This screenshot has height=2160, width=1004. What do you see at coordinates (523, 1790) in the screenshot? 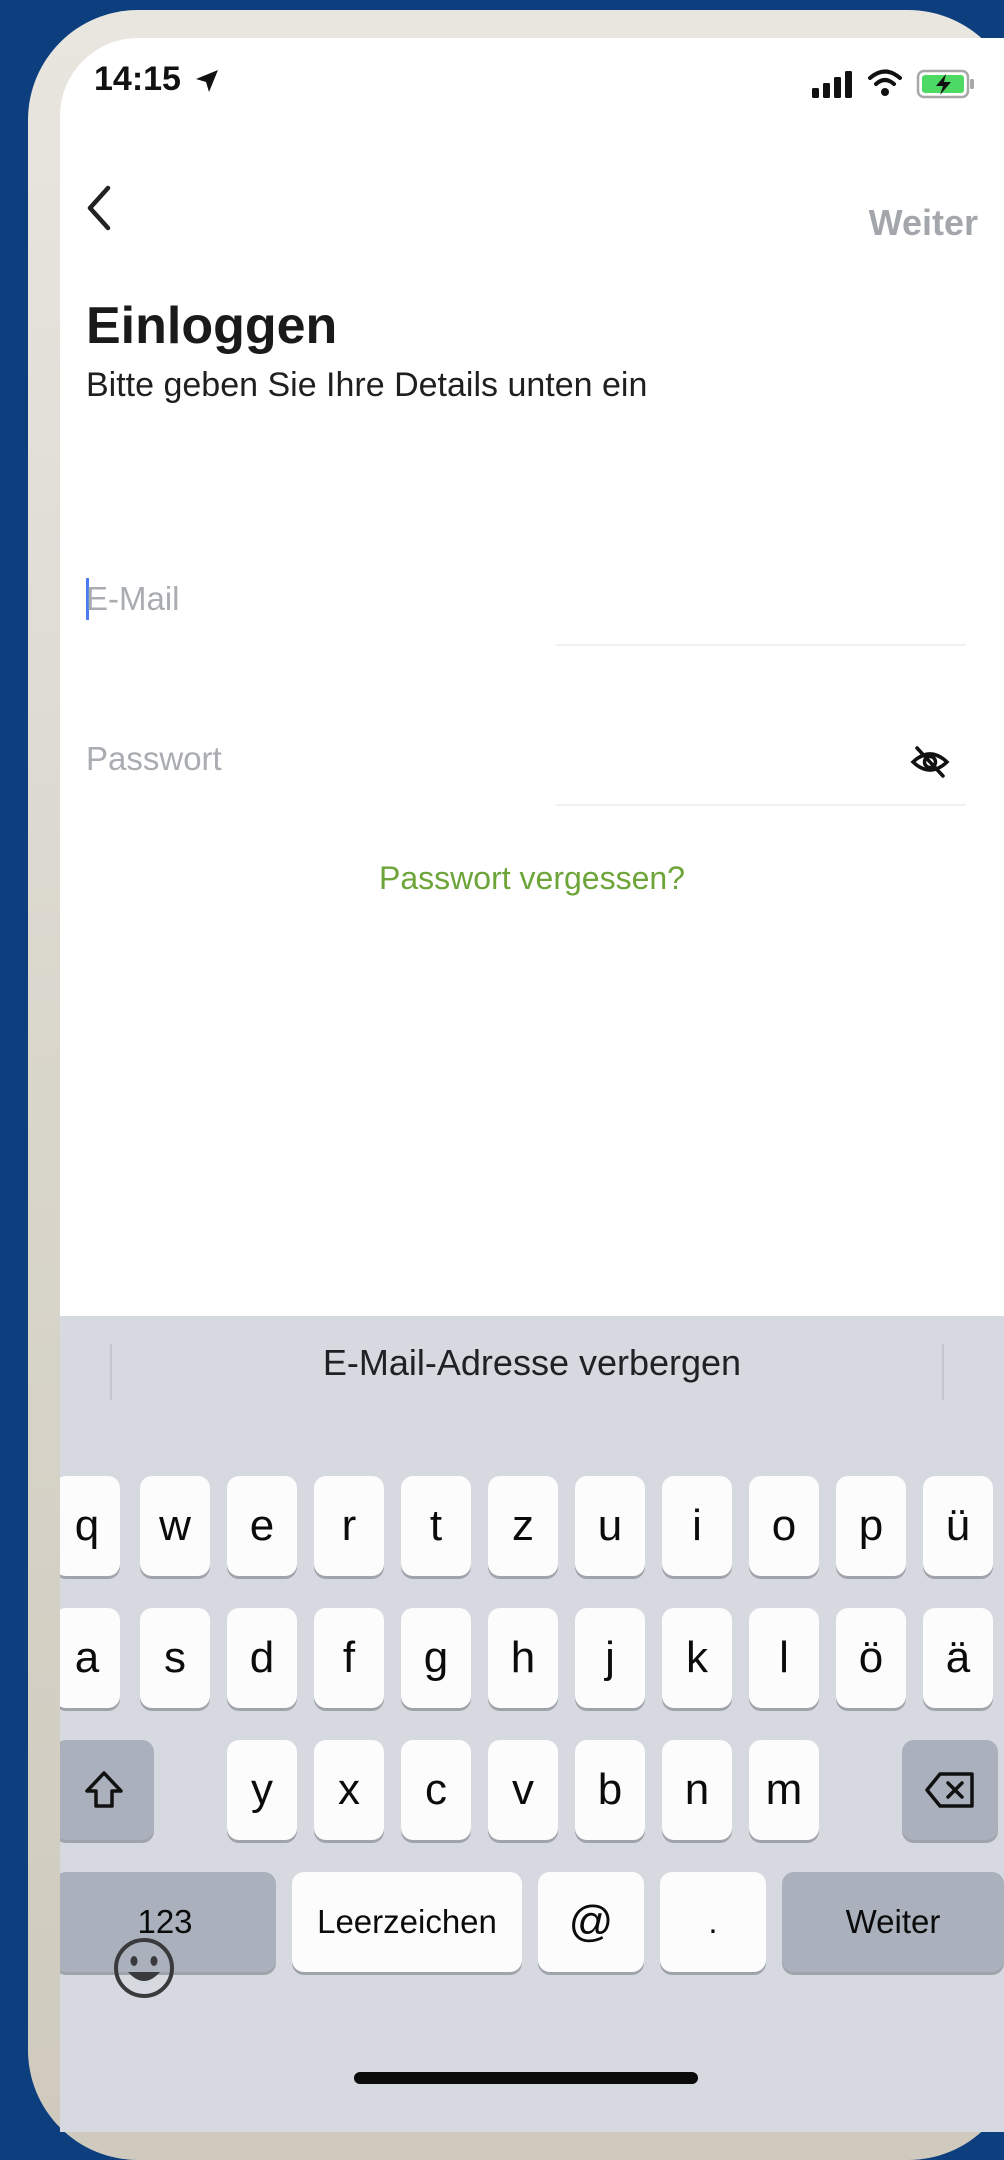
I see `key-v: v` at bounding box center [523, 1790].